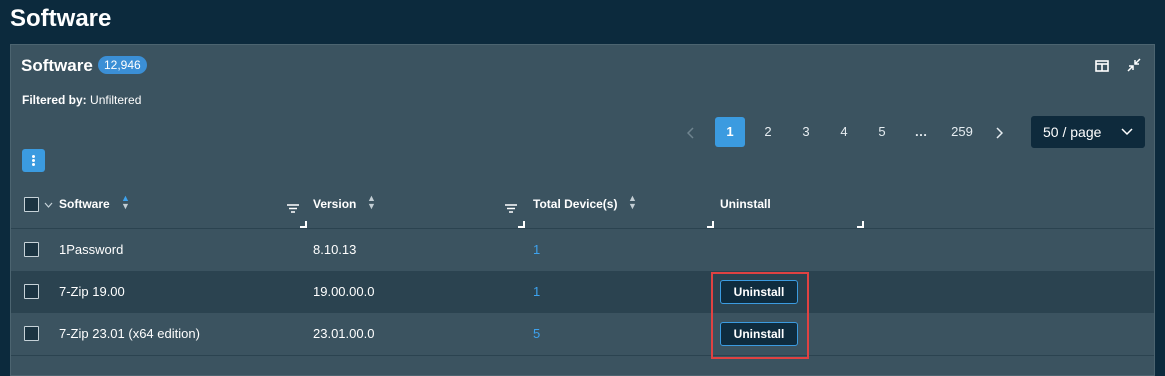  I want to click on filter-status: Filtered by: Unfiltered, so click(81, 100).